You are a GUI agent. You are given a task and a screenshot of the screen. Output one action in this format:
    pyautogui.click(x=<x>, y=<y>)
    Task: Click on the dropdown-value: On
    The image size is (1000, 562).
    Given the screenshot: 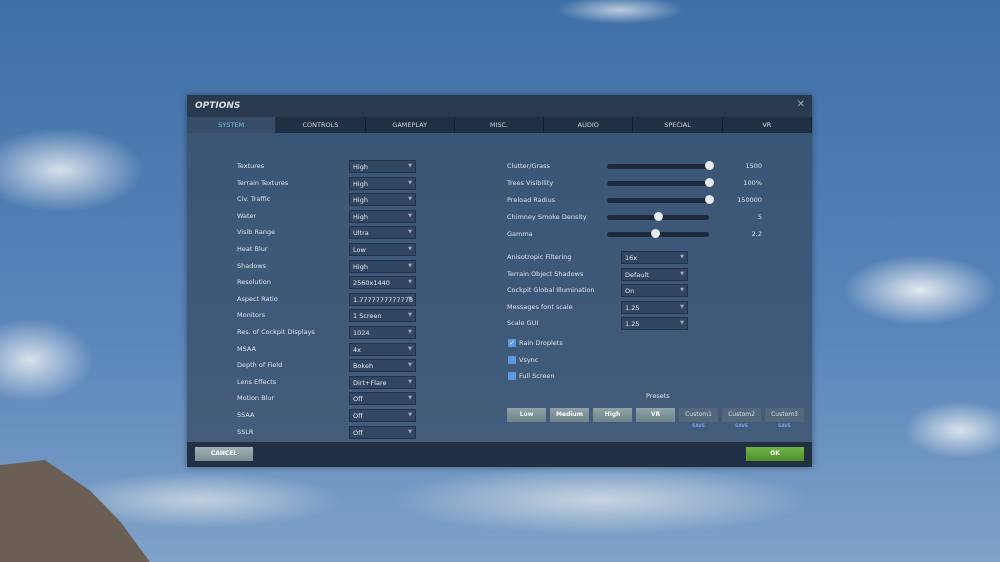 What is the action you would take?
    pyautogui.click(x=630, y=291)
    